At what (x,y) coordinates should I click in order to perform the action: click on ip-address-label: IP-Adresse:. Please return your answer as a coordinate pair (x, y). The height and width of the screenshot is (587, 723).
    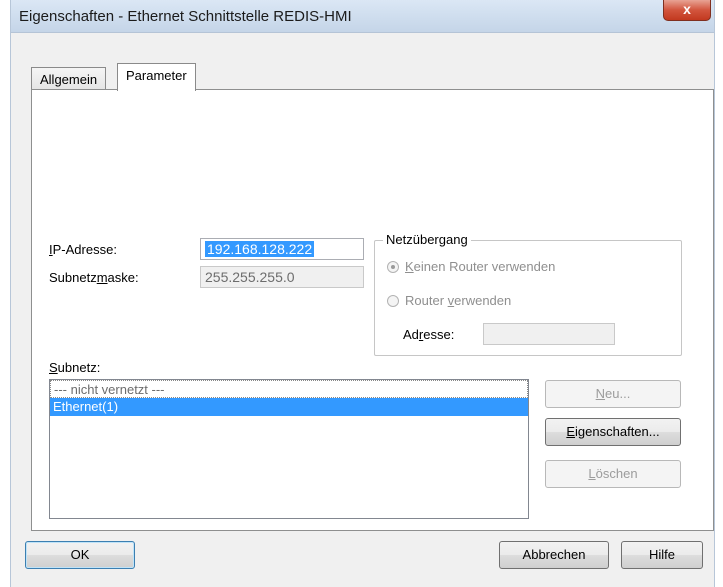
    Looking at the image, I should click on (83, 249).